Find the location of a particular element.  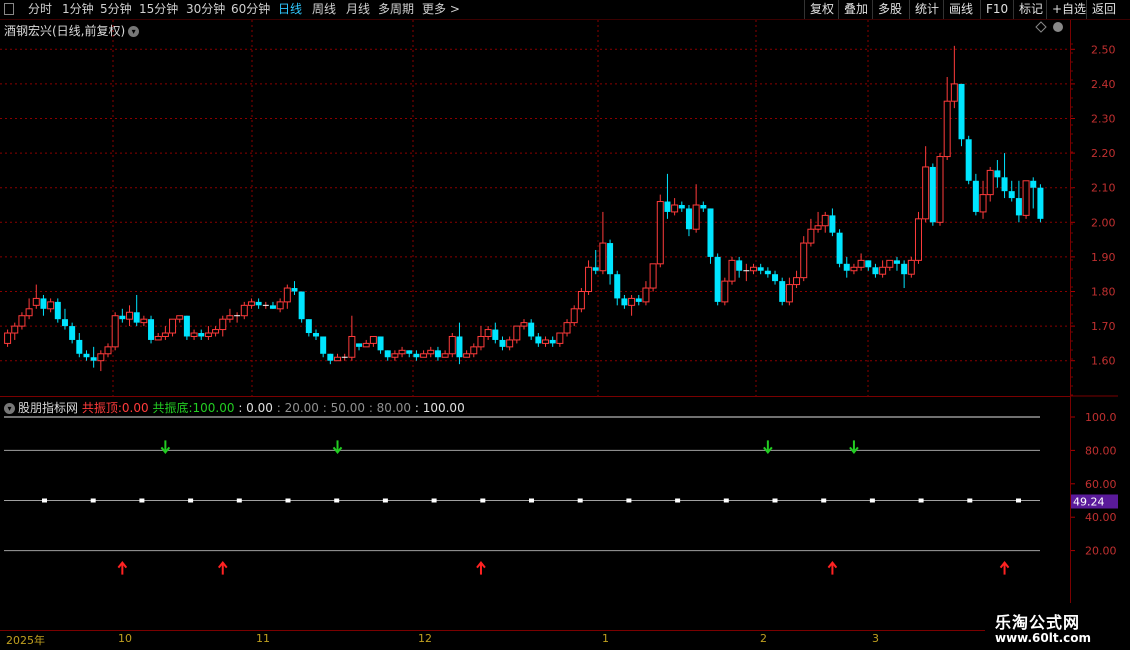

period-tab: 月线 is located at coordinates (358, 9).